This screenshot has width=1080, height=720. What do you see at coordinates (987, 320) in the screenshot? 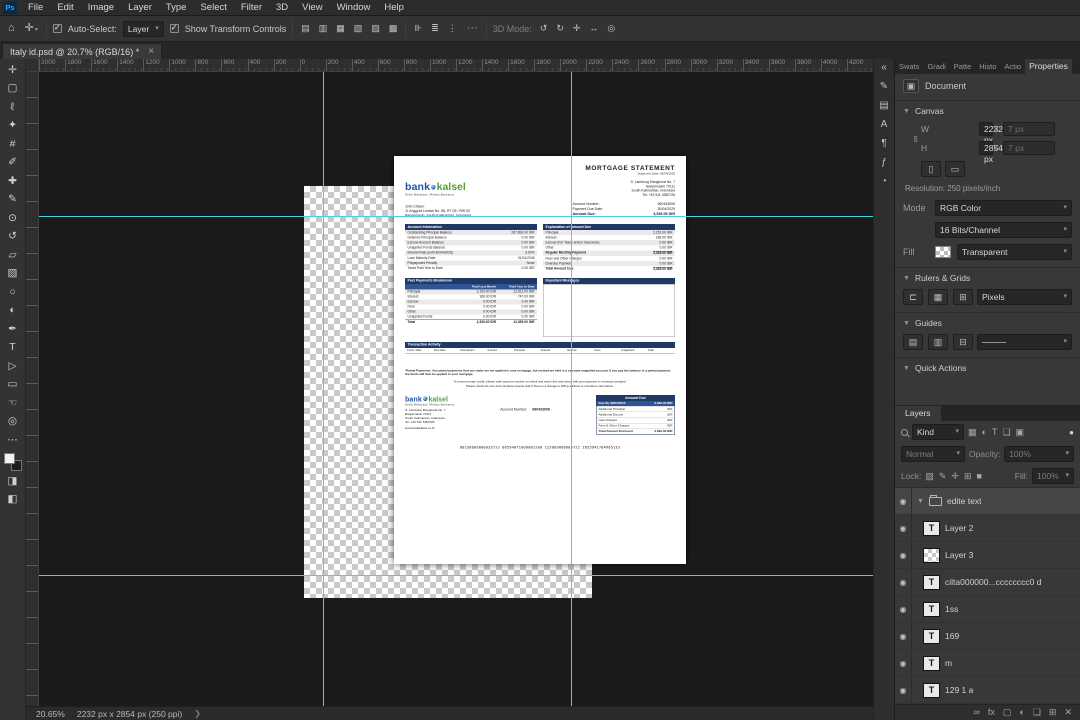
I see `guides-section-header: ▼ Guides` at bounding box center [987, 320].